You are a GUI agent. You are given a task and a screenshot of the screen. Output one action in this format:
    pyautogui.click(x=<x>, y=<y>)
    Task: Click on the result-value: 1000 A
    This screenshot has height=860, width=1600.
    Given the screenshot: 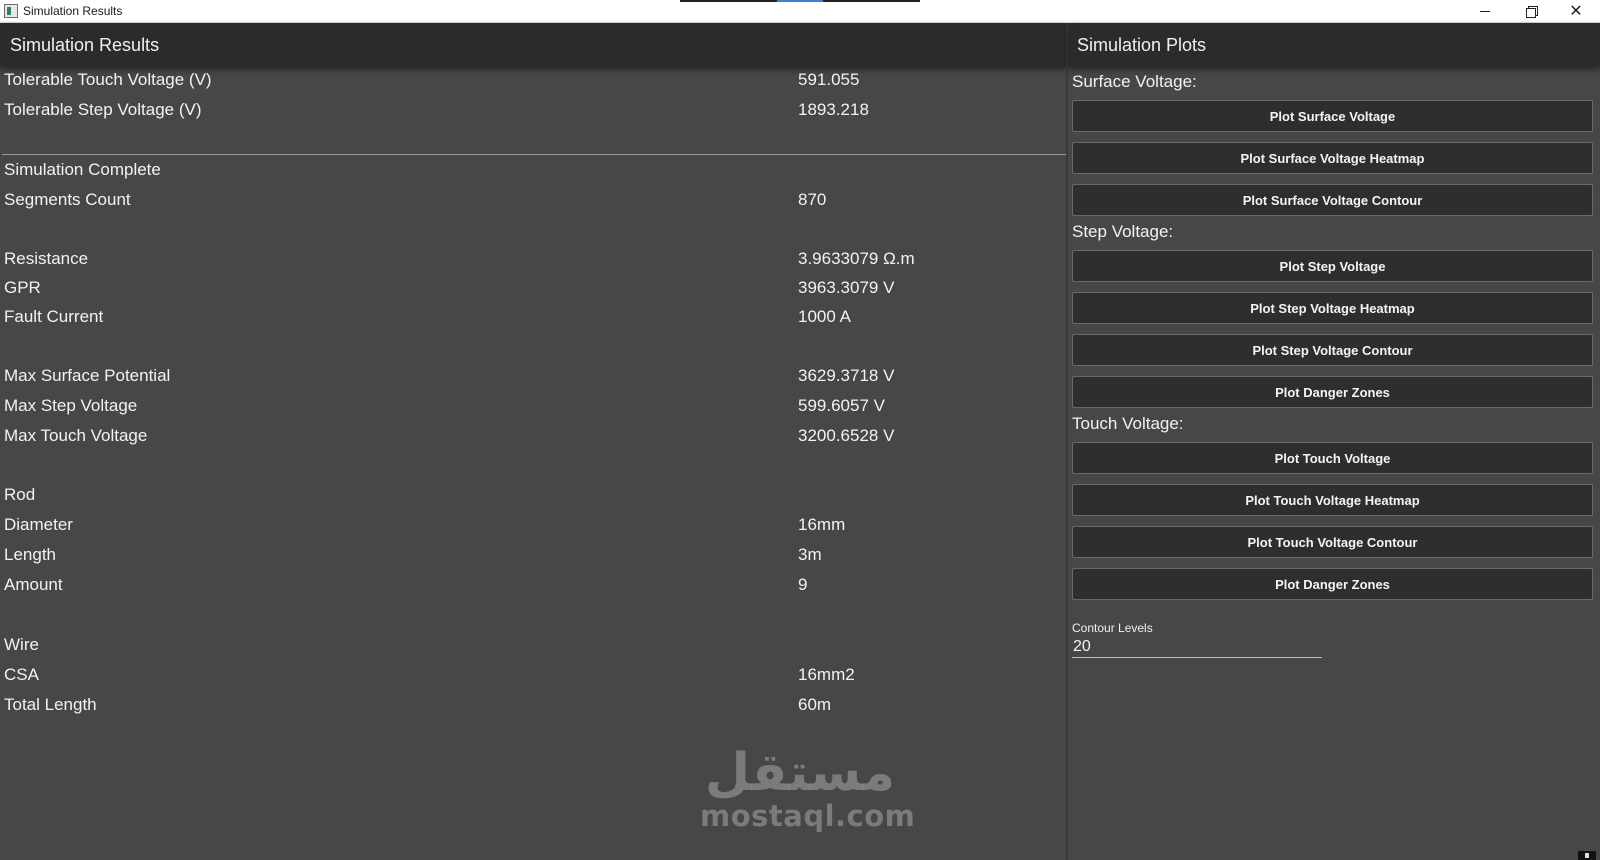 What is the action you would take?
    pyautogui.click(x=824, y=316)
    